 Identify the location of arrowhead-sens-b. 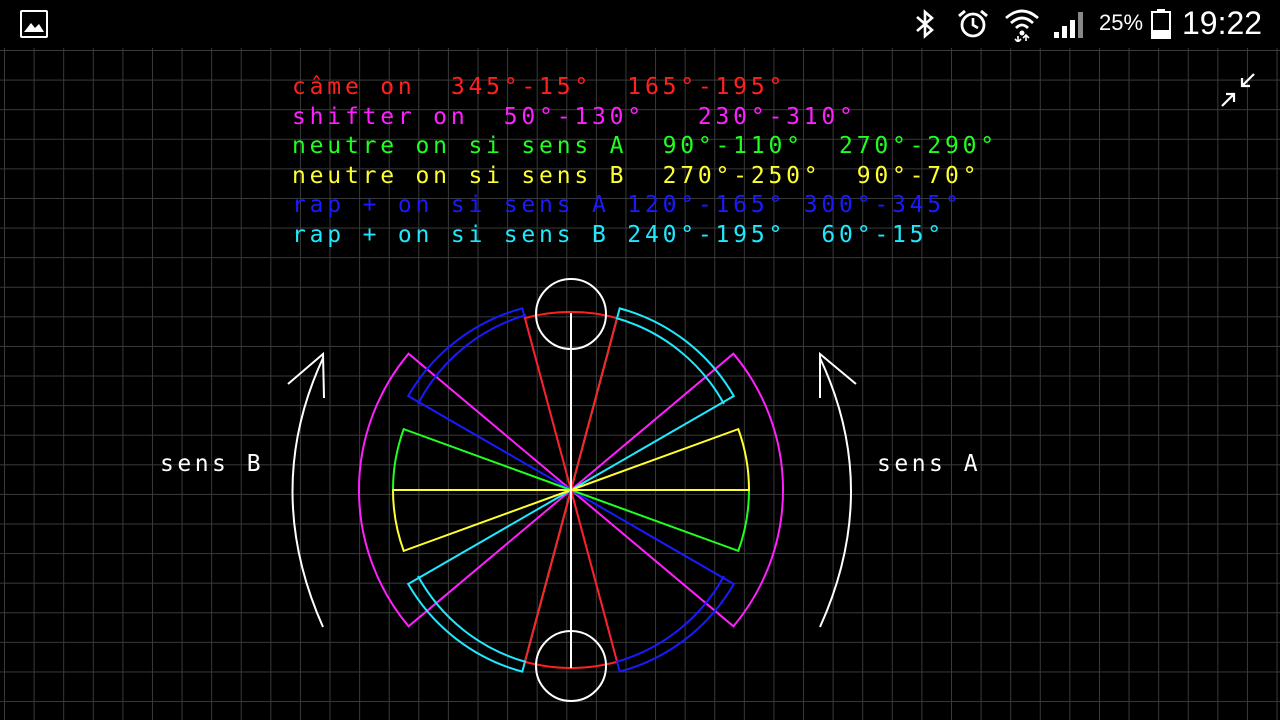
(306, 375).